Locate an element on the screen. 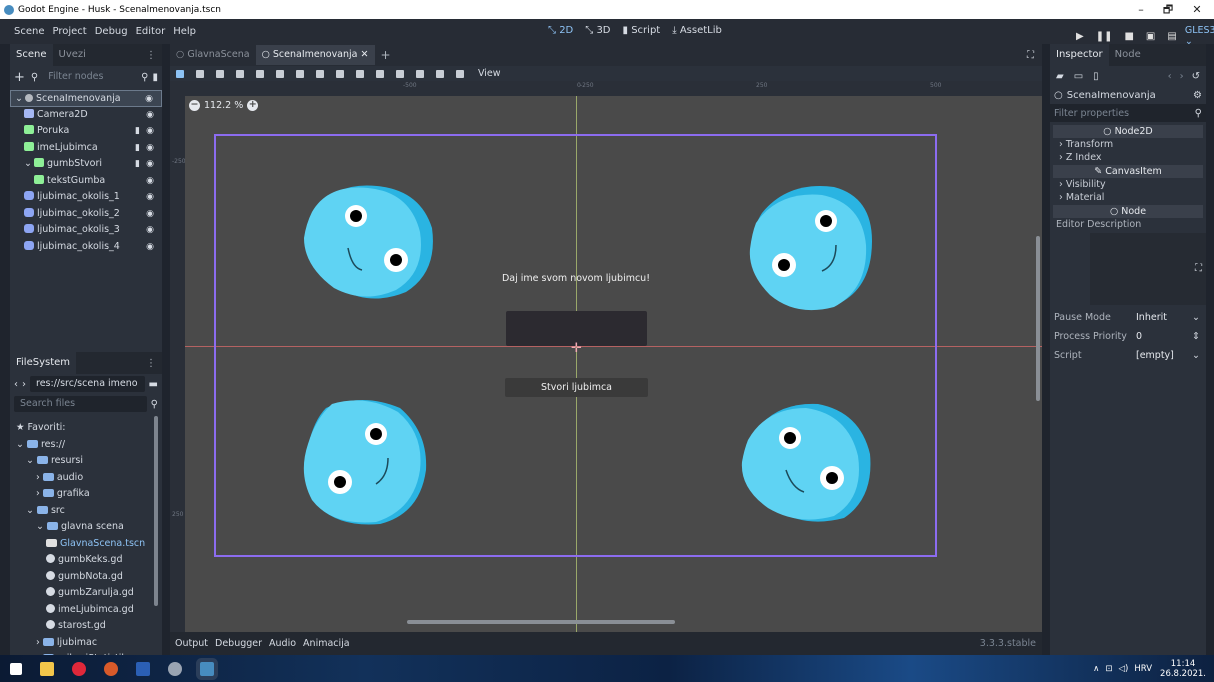 This screenshot has height=682, width=1214. network-icon: ⊡ is located at coordinates (1108, 669).